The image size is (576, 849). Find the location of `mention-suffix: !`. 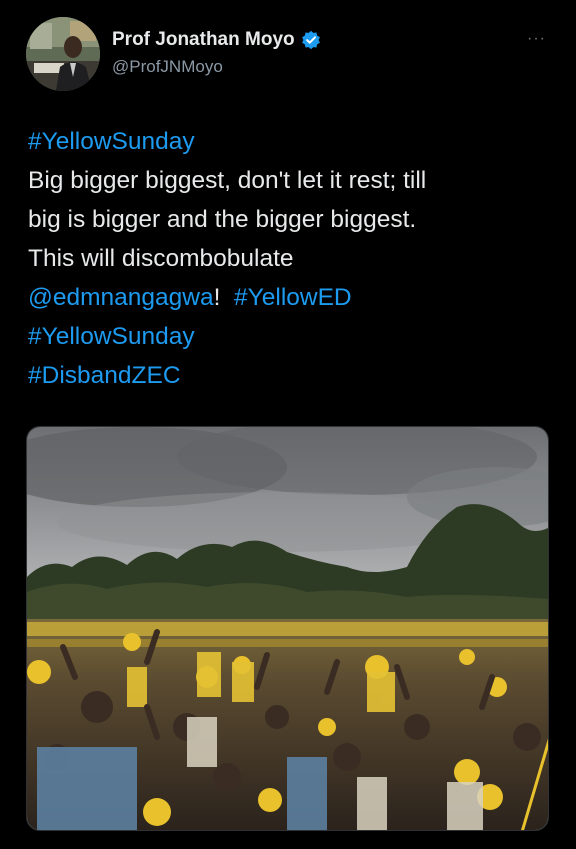

mention-suffix: ! is located at coordinates (217, 297).